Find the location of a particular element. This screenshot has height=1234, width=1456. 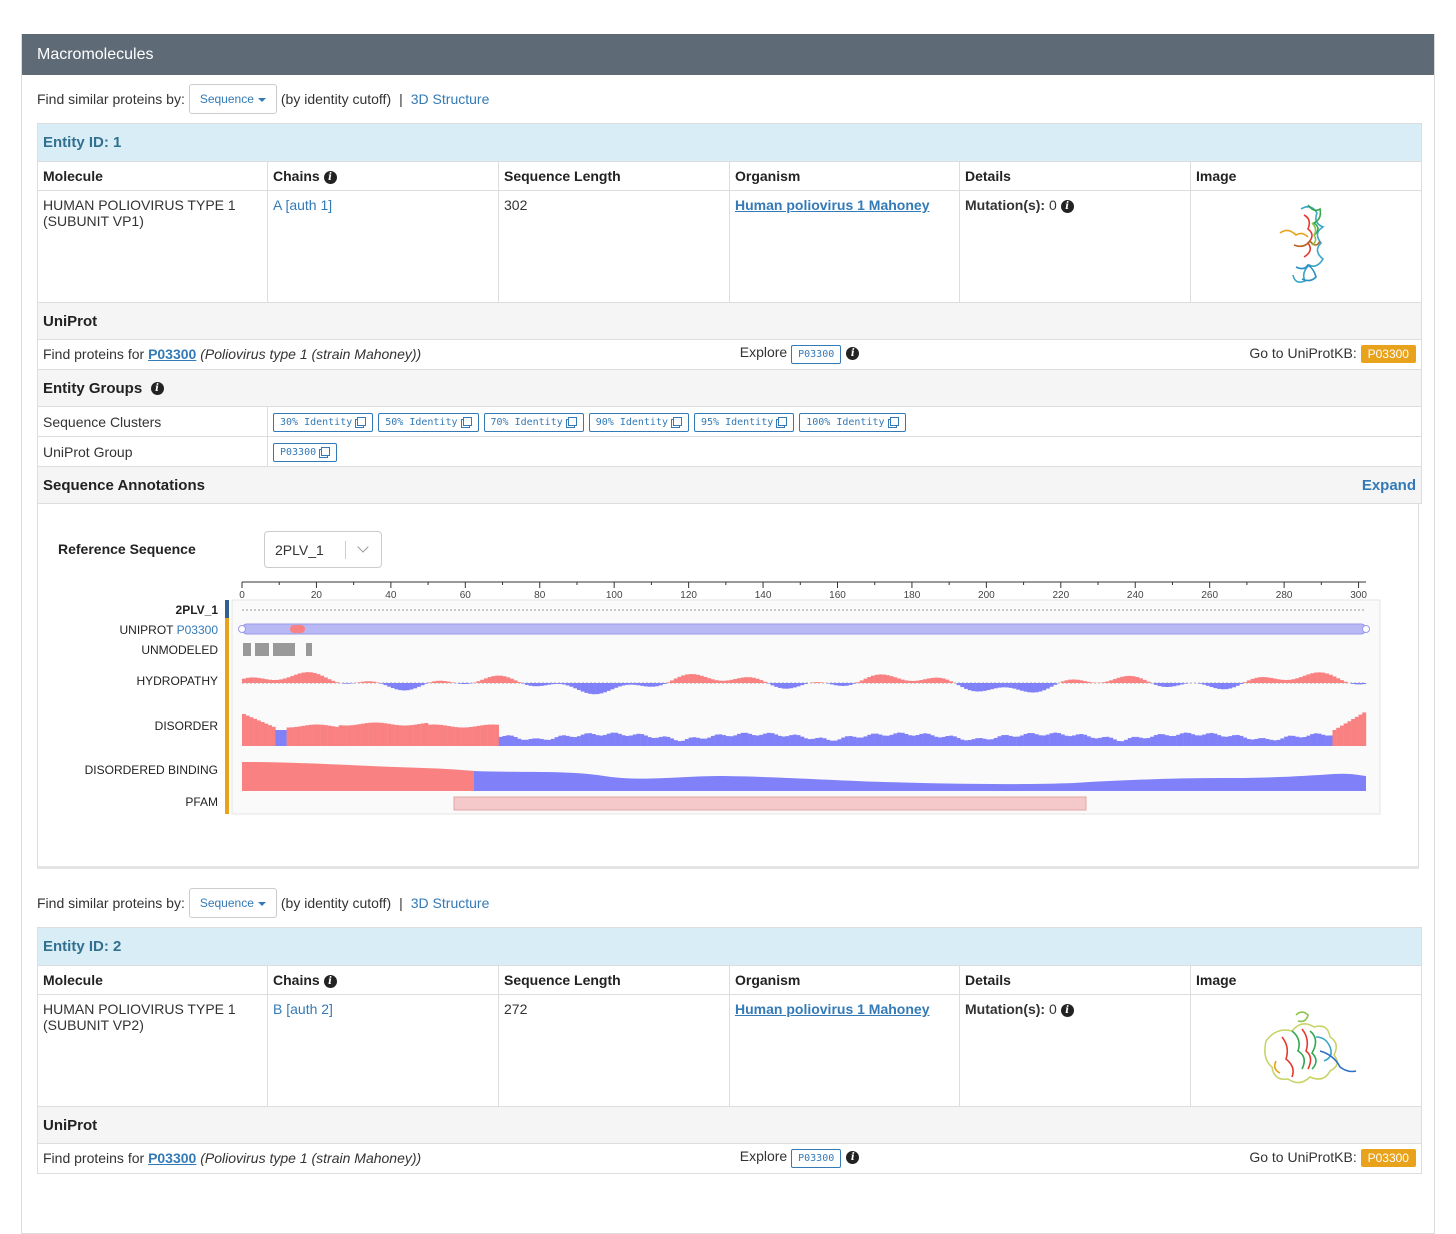

cluster-100-button: 100% Identity is located at coordinates (852, 422).